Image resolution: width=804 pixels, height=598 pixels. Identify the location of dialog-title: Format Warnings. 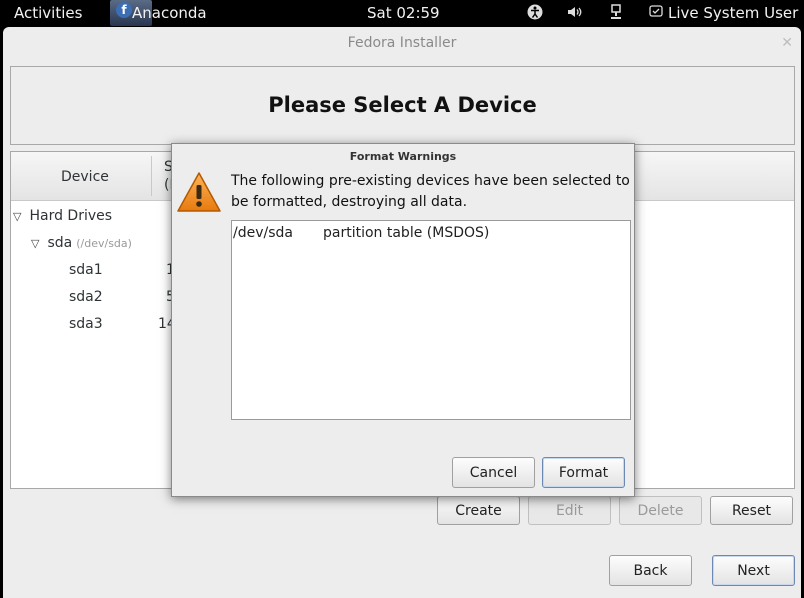
(403, 156).